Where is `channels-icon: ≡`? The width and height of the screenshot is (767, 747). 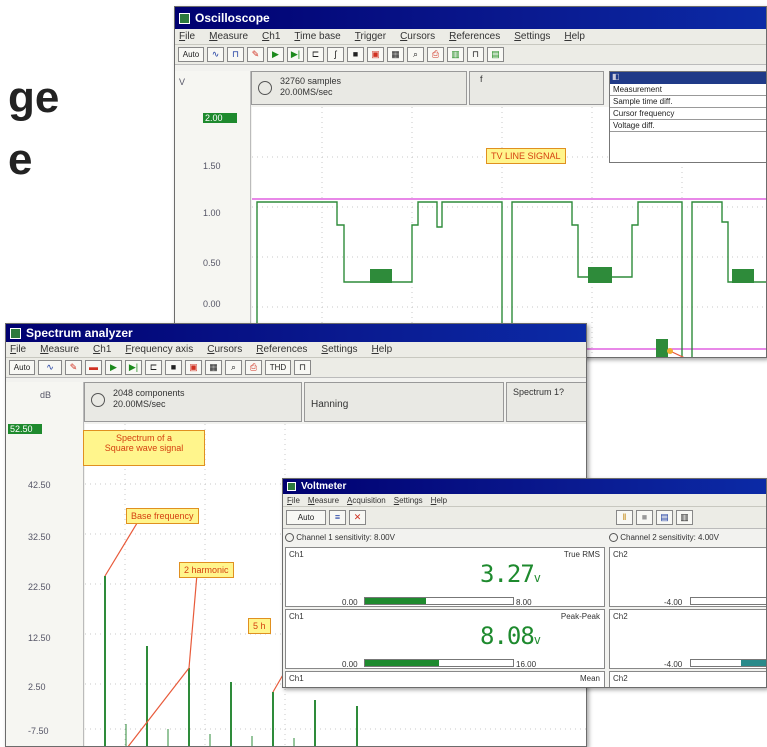
channels-icon: ≡ is located at coordinates (337, 517).